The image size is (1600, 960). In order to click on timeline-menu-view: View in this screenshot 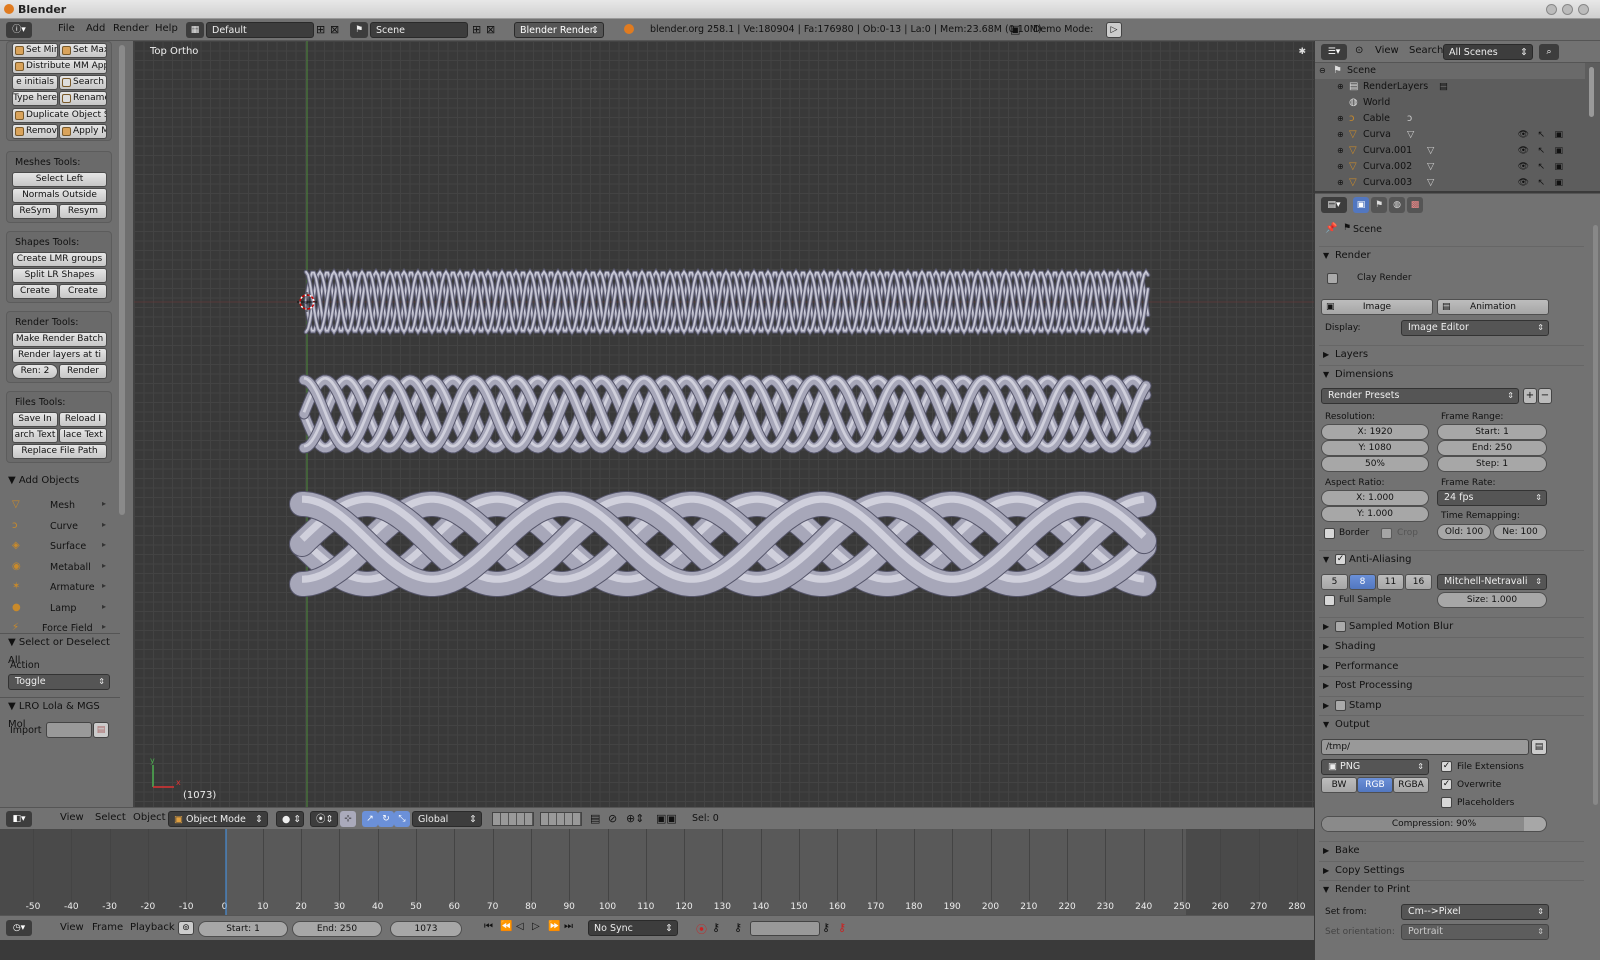, I will do `click(72, 927)`.